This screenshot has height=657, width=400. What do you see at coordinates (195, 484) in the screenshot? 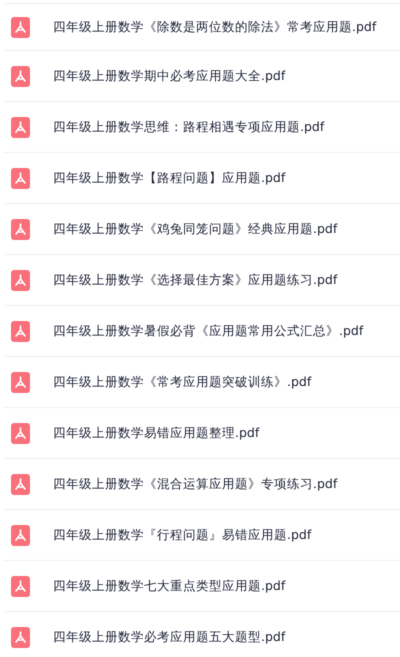
I see `file-name: 四年级上册数学《混合运算应用题》专项练习.pdf` at bounding box center [195, 484].